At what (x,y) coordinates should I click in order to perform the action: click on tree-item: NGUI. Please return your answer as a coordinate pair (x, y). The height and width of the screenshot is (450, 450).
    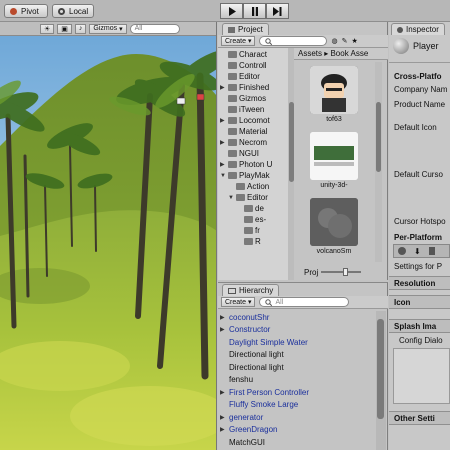
    Looking at the image, I should click on (239, 153).